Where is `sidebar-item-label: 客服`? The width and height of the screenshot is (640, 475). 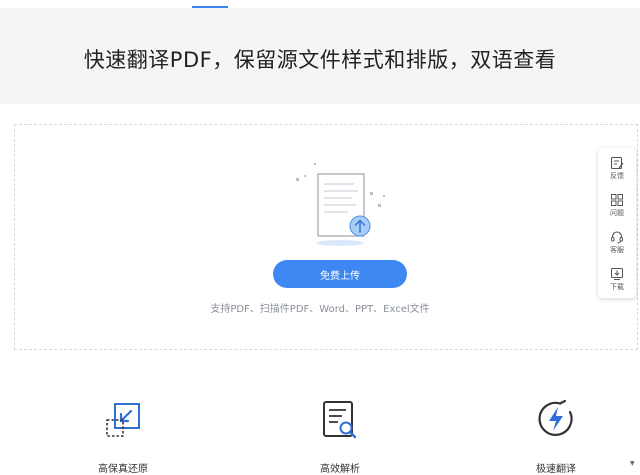 sidebar-item-label: 客服 is located at coordinates (617, 250).